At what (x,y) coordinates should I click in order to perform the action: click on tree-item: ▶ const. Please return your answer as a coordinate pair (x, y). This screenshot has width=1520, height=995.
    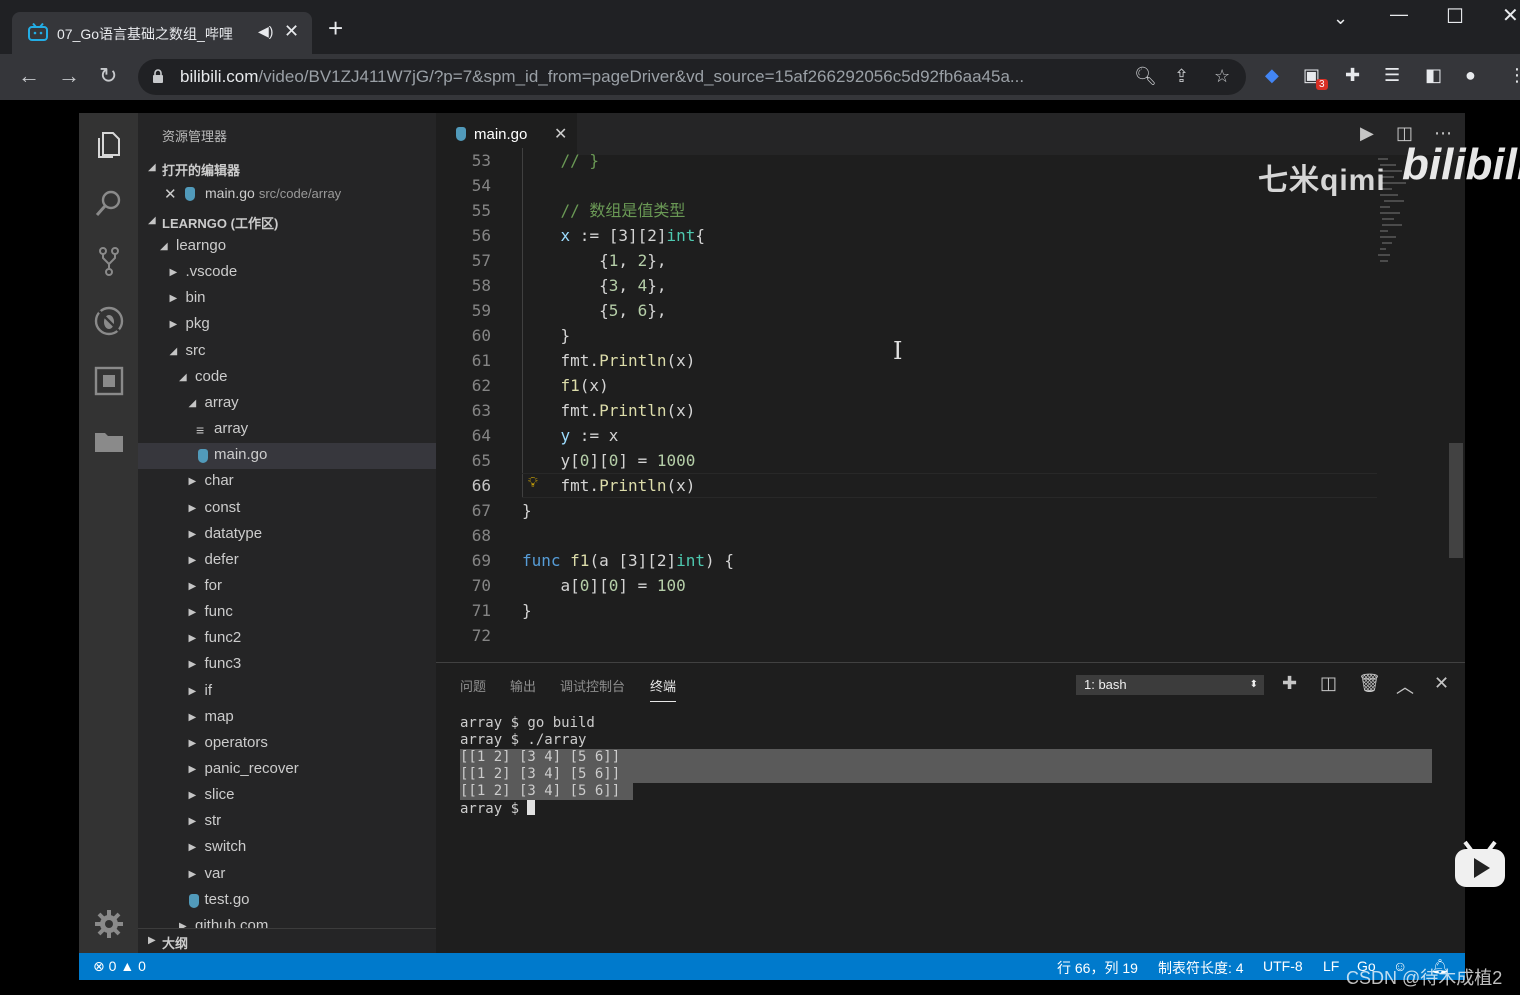
    Looking at the image, I should click on (287, 509).